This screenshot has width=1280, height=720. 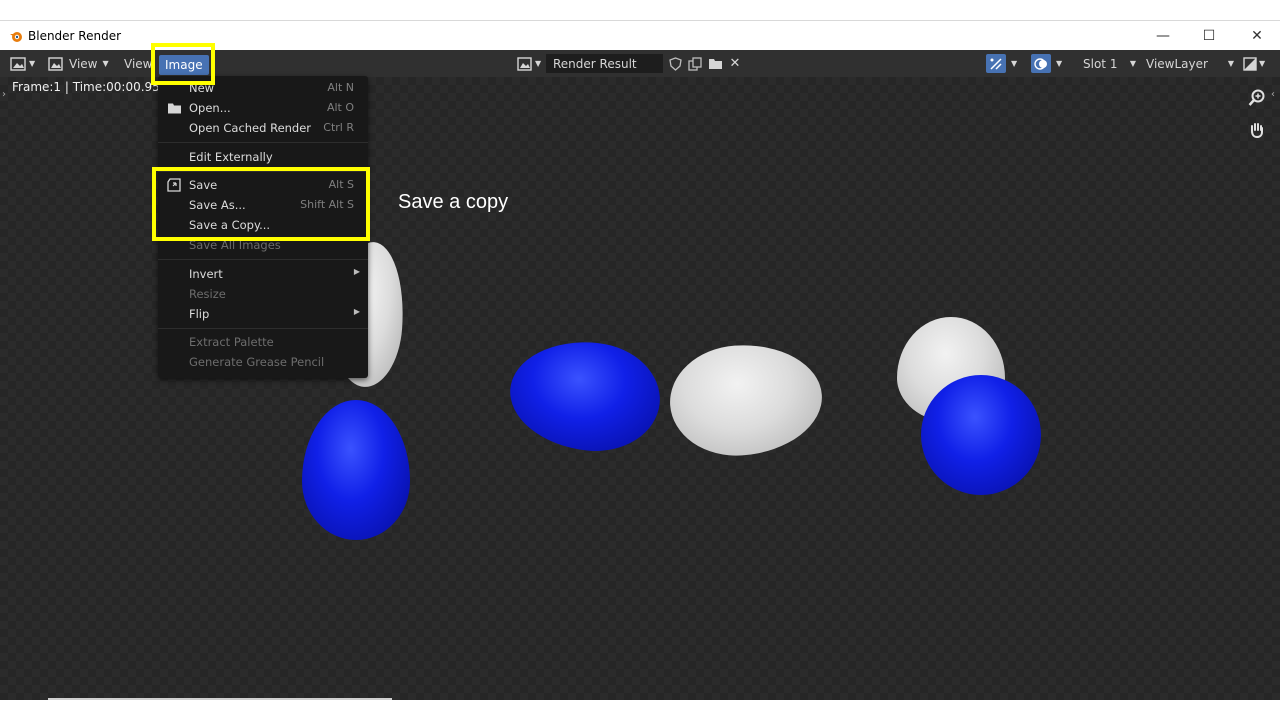 I want to click on overlay-button, so click(x=1041, y=63).